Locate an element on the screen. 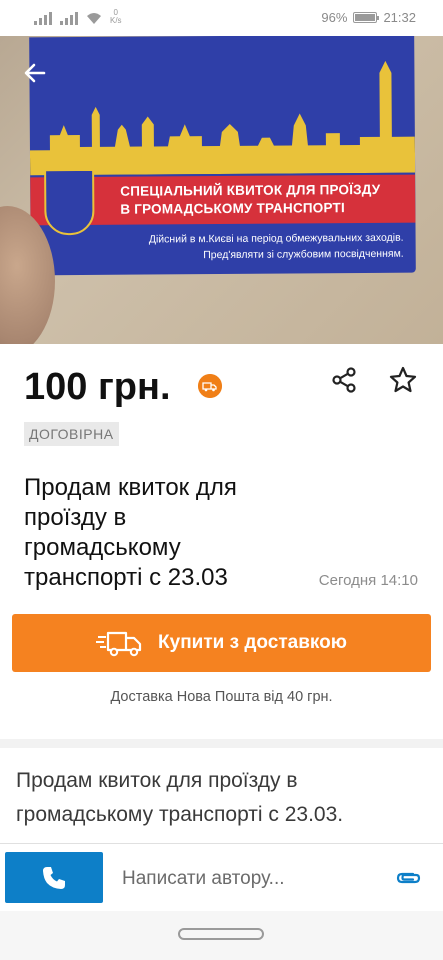 The width and height of the screenshot is (443, 960). battery-icon is located at coordinates (366, 17).